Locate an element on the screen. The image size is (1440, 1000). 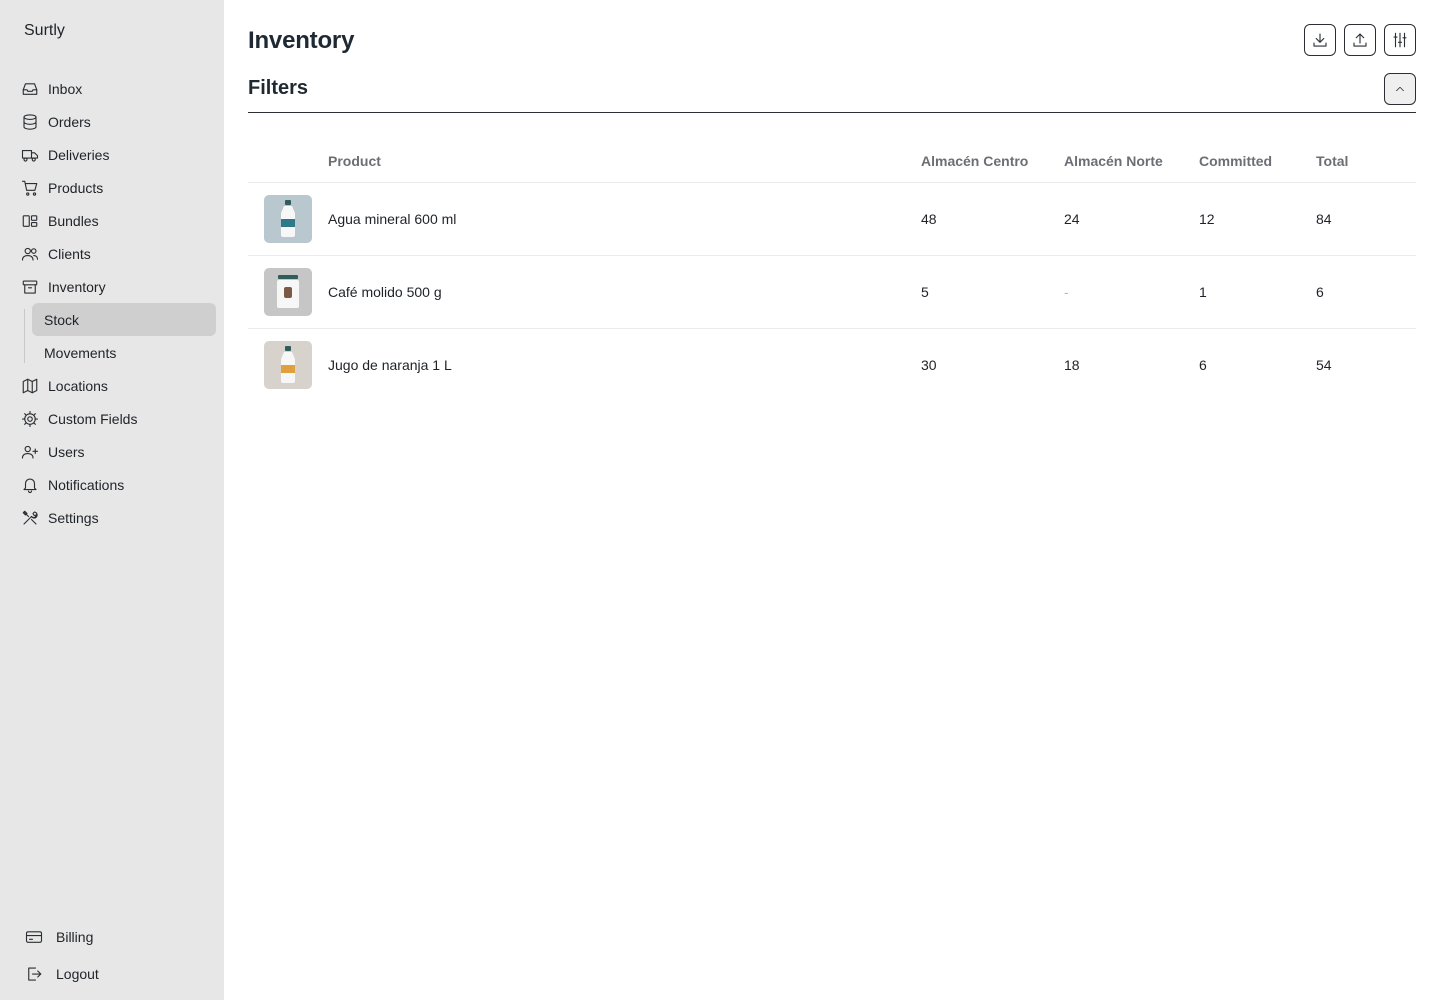
sidebar-item-label: Notifications is located at coordinates (86, 484).